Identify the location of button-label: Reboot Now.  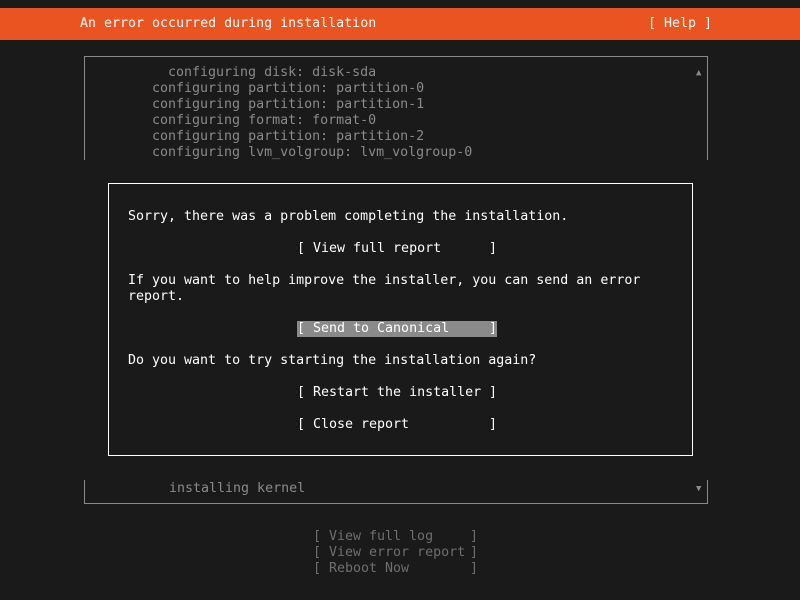
(369, 568).